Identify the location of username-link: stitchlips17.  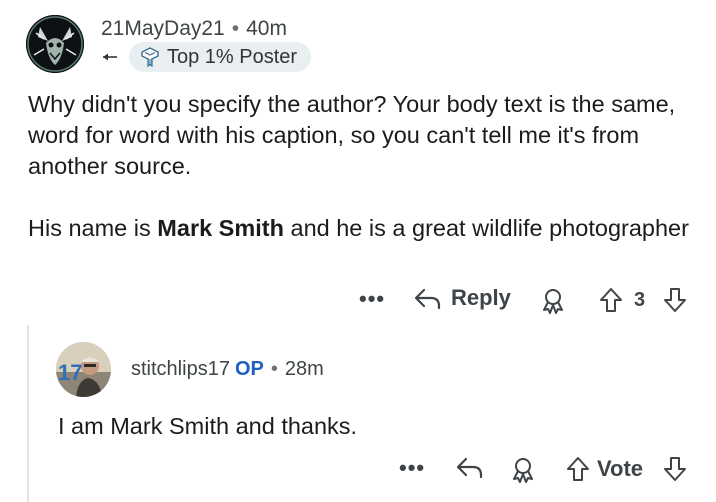
(180, 369).